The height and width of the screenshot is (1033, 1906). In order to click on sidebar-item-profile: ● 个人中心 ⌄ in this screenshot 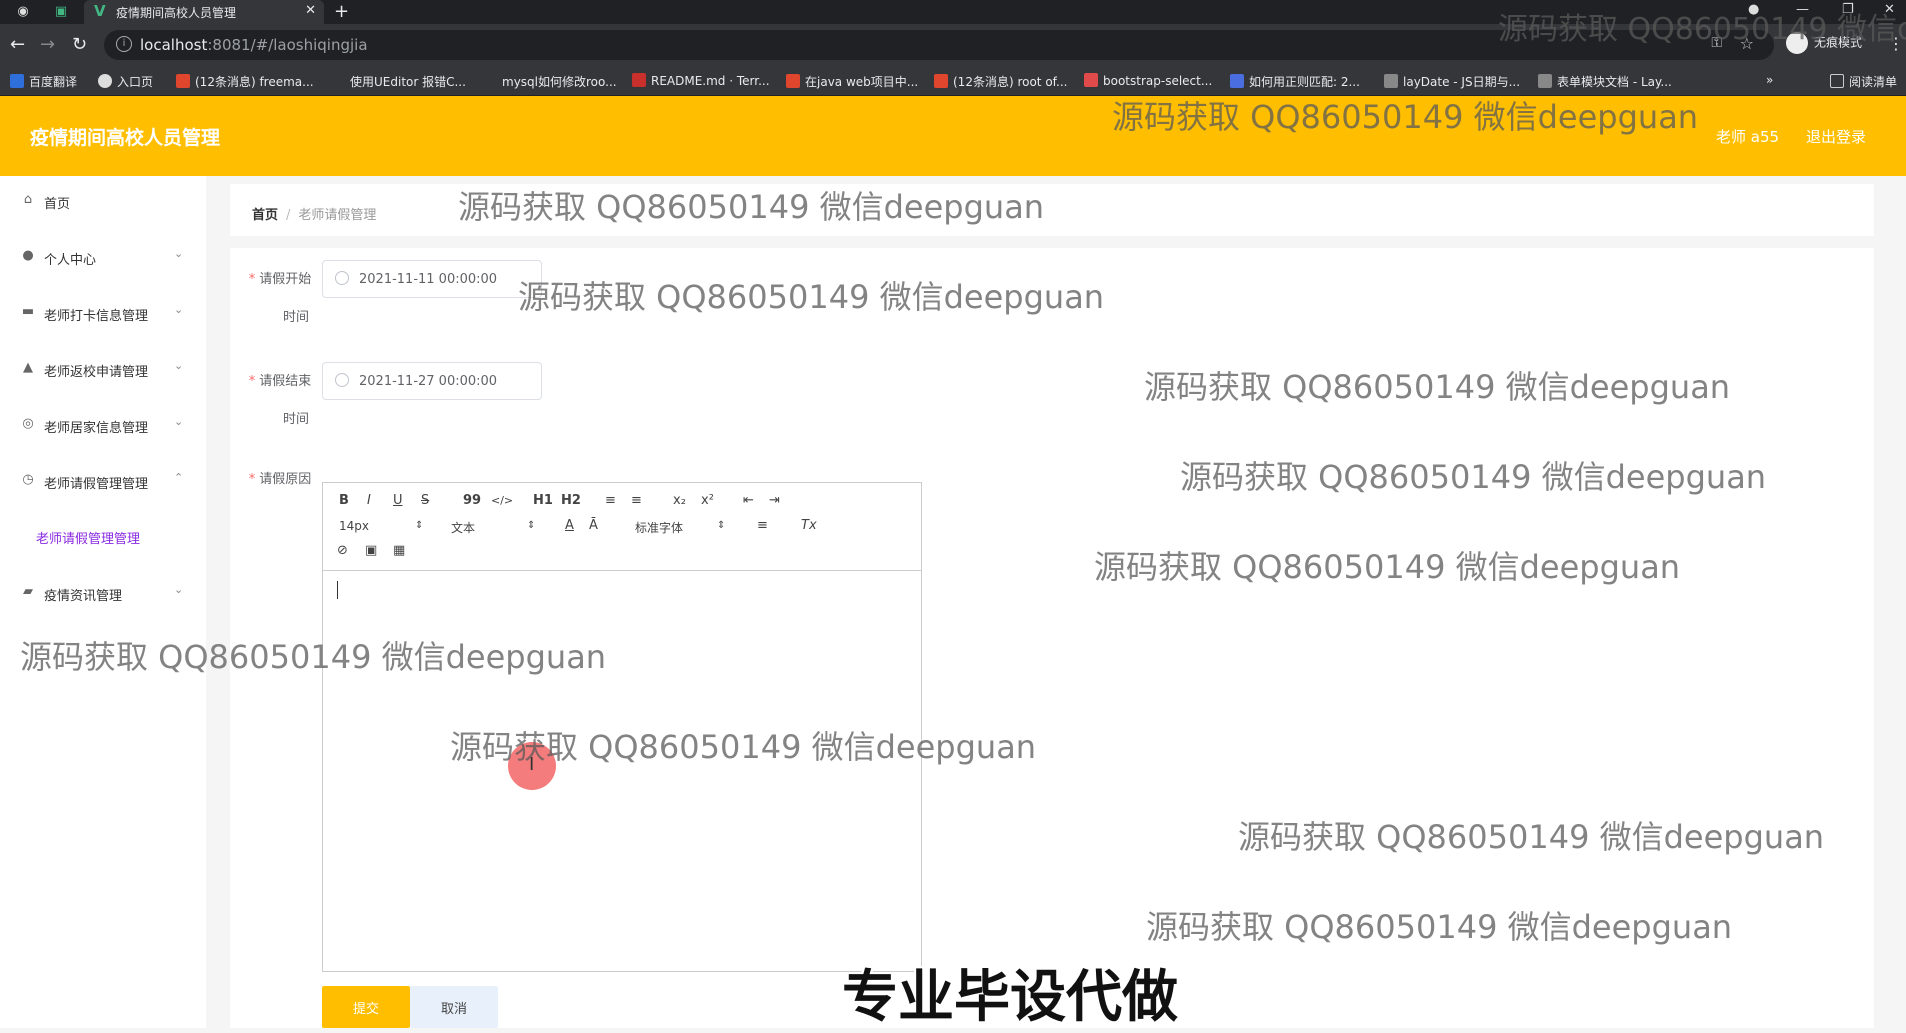, I will do `click(103, 257)`.